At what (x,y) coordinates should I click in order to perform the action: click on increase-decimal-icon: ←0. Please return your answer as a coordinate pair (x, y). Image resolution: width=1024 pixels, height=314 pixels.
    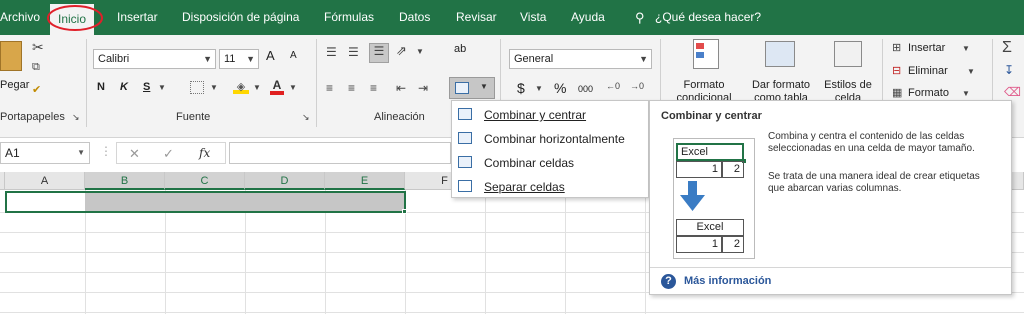
    Looking at the image, I should click on (613, 86).